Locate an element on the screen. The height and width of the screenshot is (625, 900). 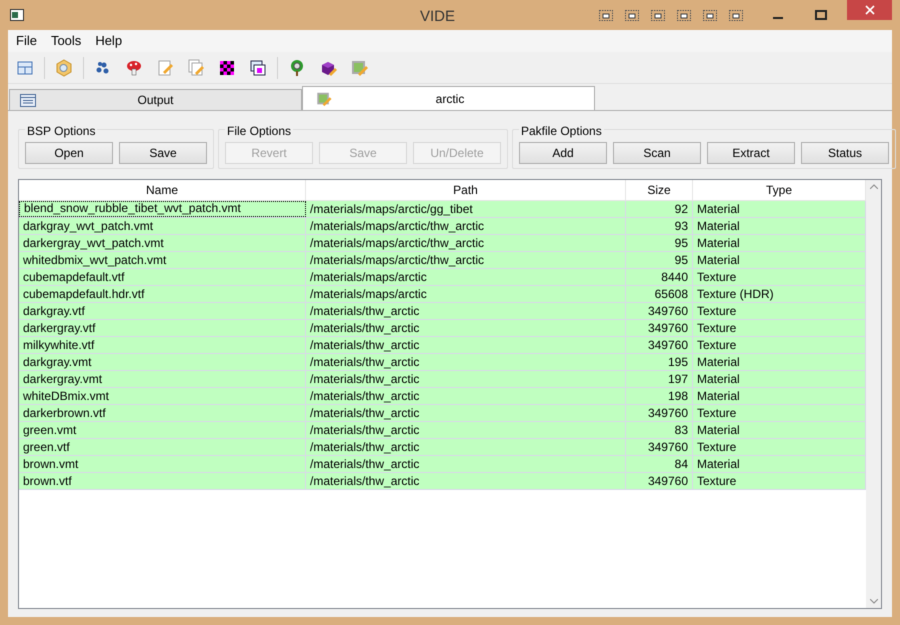
table-cell: darkerbrown.vtf is located at coordinates (162, 413).